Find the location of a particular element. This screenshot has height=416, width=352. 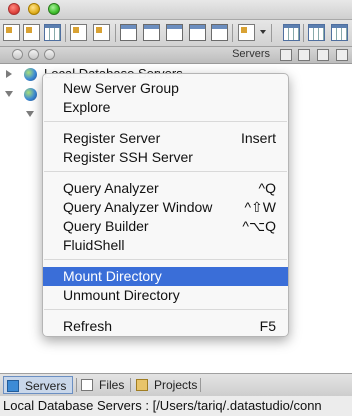

panel-restore-icon is located at coordinates (286, 55).